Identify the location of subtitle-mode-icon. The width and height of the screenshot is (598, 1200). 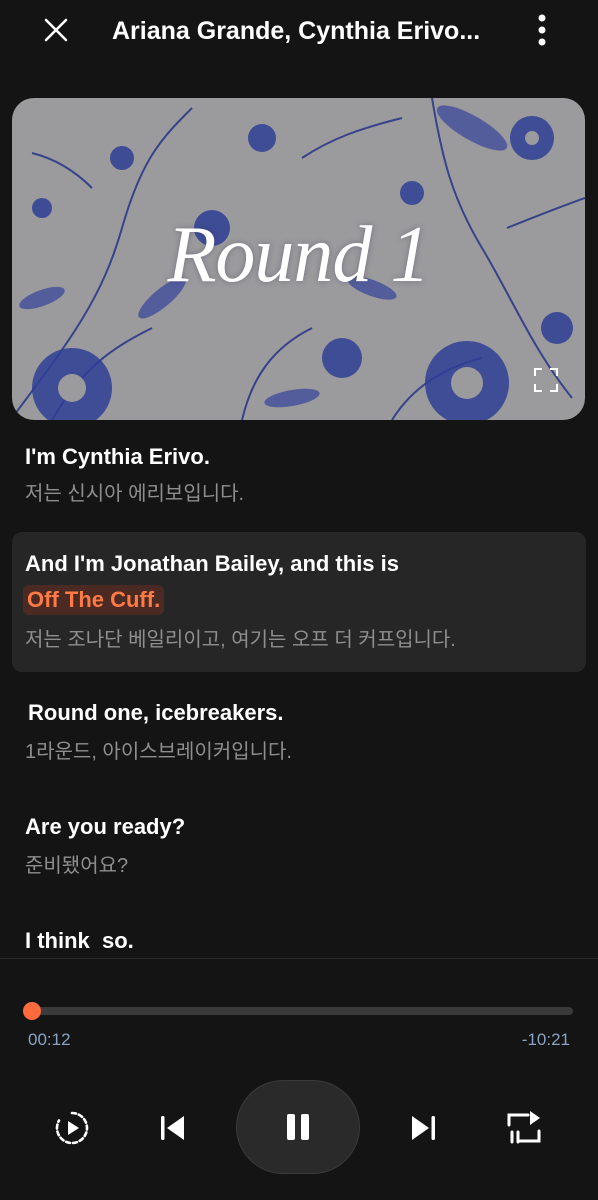
(524, 1127).